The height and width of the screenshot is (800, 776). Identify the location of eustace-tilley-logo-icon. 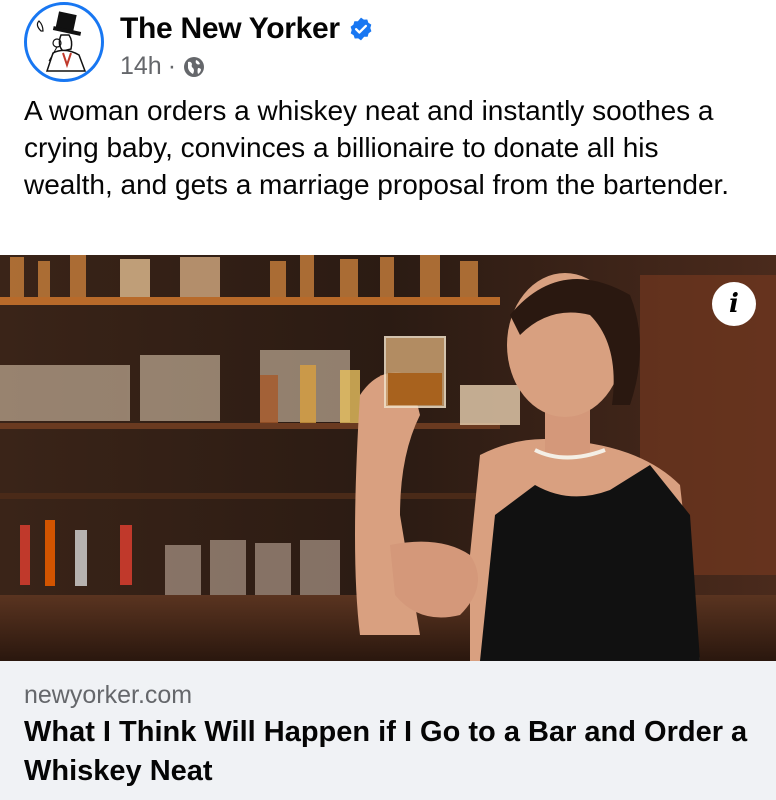
(61, 41).